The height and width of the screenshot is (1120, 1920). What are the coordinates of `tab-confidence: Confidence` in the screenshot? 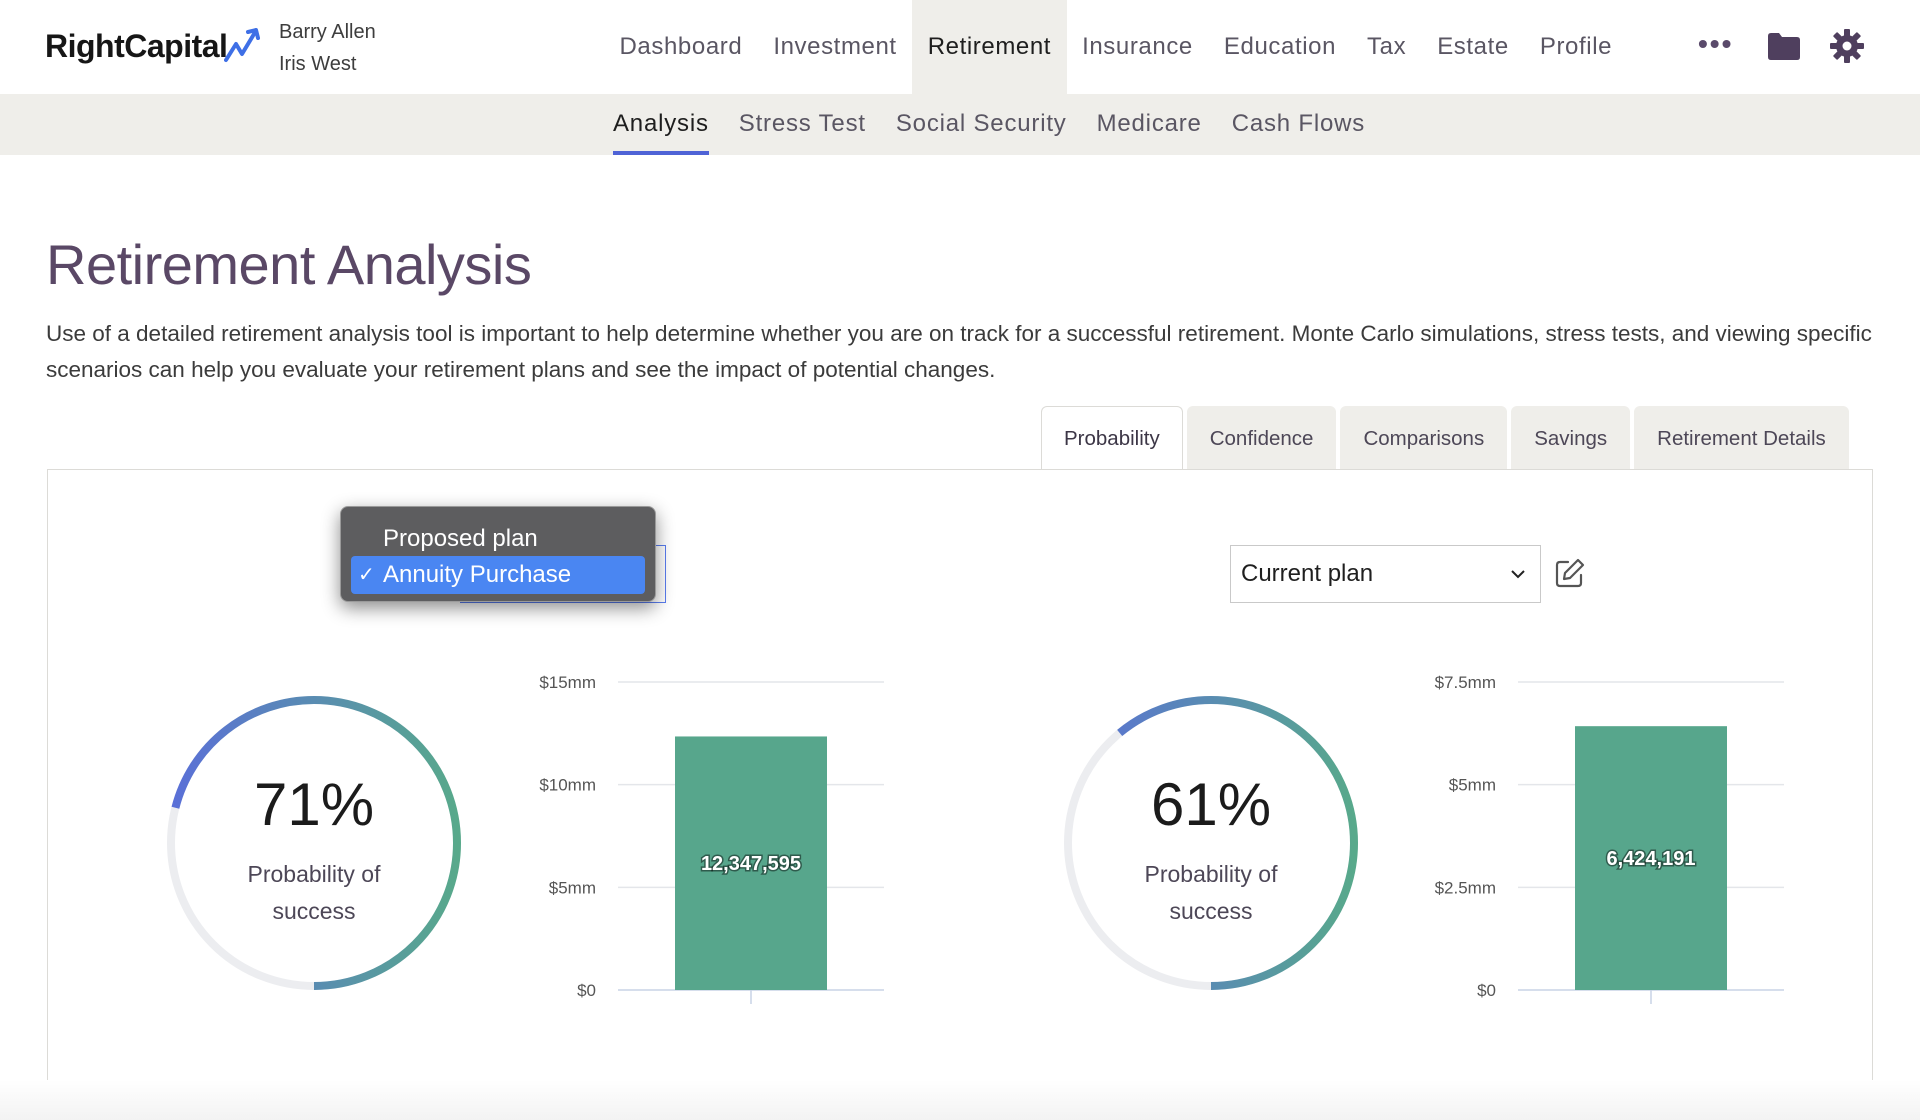 It's located at (1261, 438).